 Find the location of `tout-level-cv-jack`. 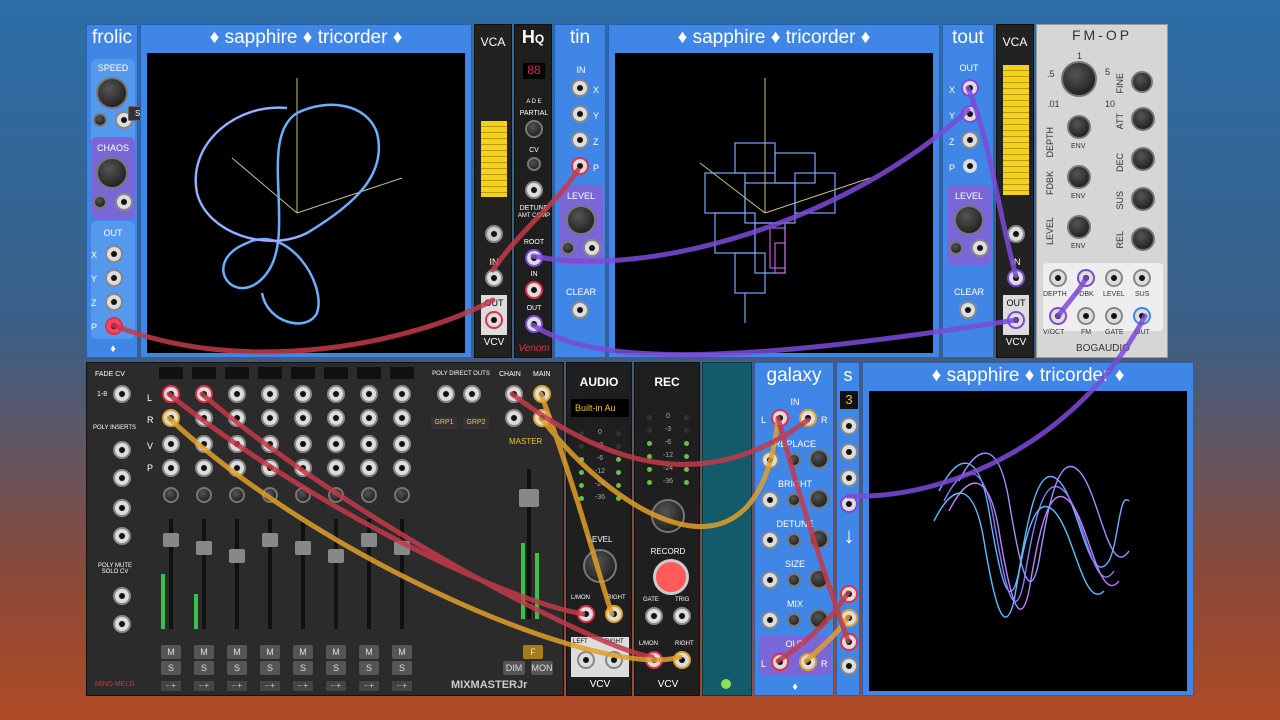

tout-level-cv-jack is located at coordinates (980, 248).